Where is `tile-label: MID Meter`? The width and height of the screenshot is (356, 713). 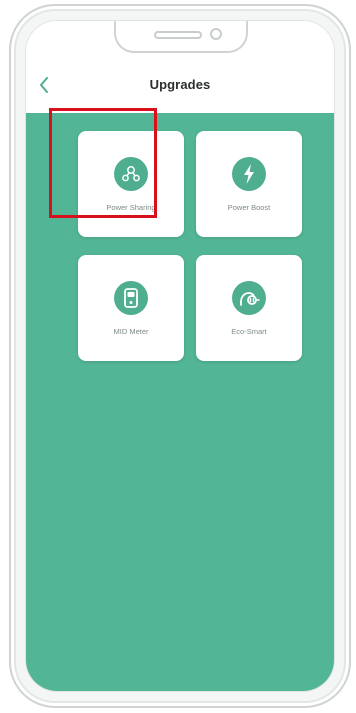 tile-label: MID Meter is located at coordinates (131, 331).